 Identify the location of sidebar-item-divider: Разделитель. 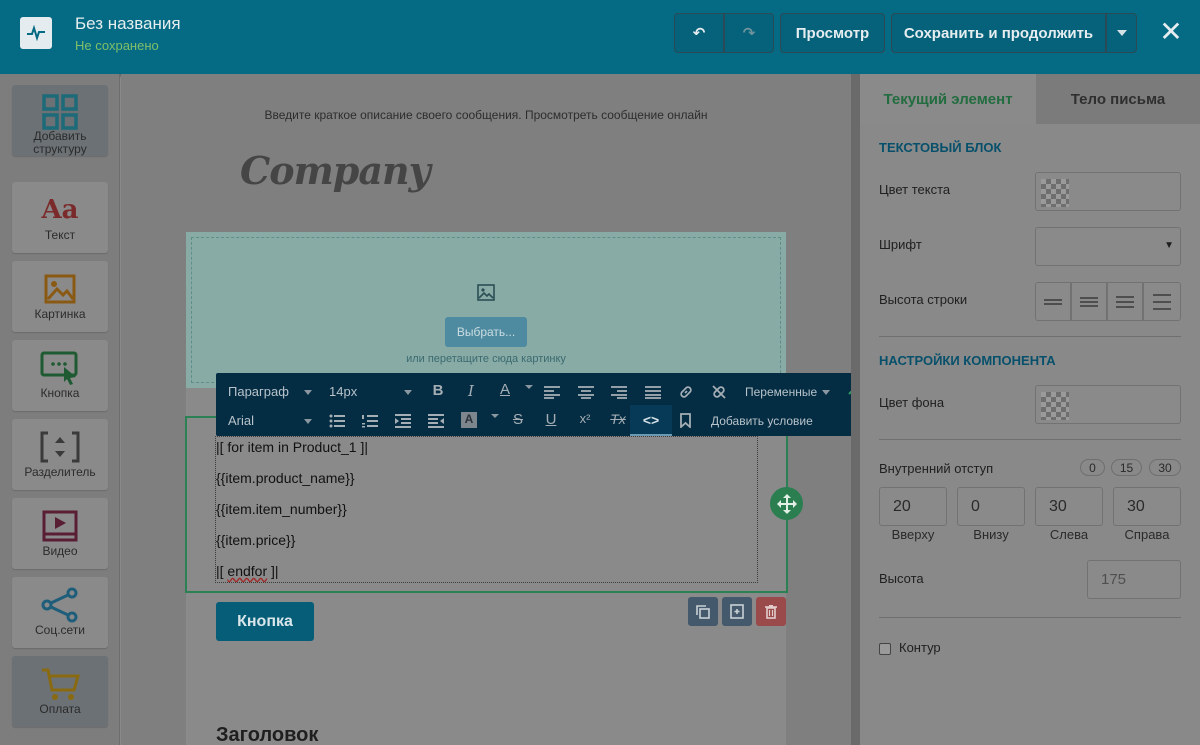
(60, 454).